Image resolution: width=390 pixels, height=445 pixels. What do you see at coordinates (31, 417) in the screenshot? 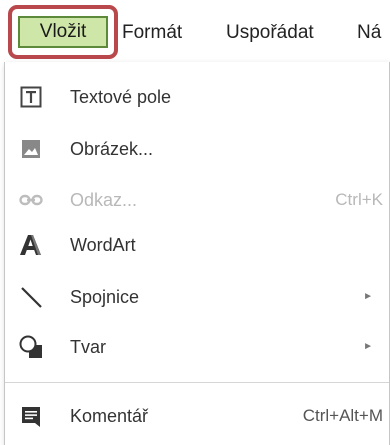
I see `comment-icon` at bounding box center [31, 417].